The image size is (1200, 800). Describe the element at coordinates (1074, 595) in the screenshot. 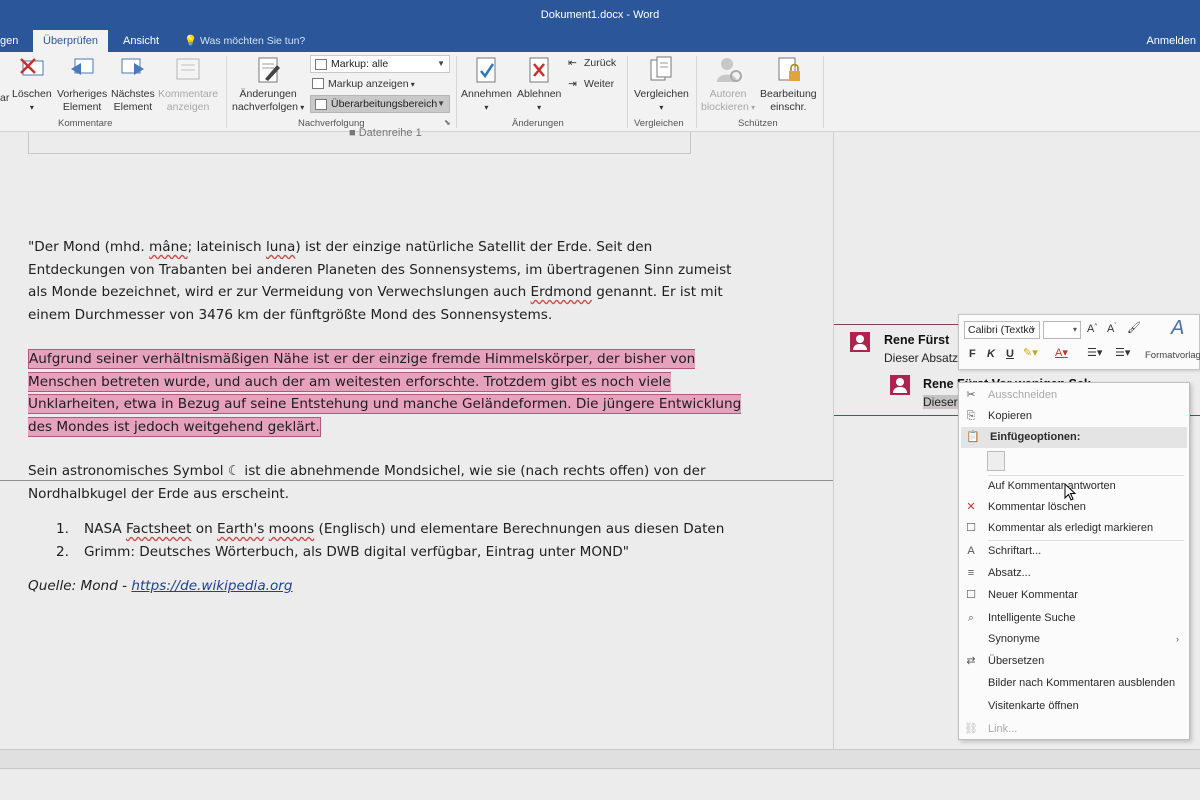

I see `menu-item-neuer-kommentar: ☐ Neuer Kommentar` at that location.